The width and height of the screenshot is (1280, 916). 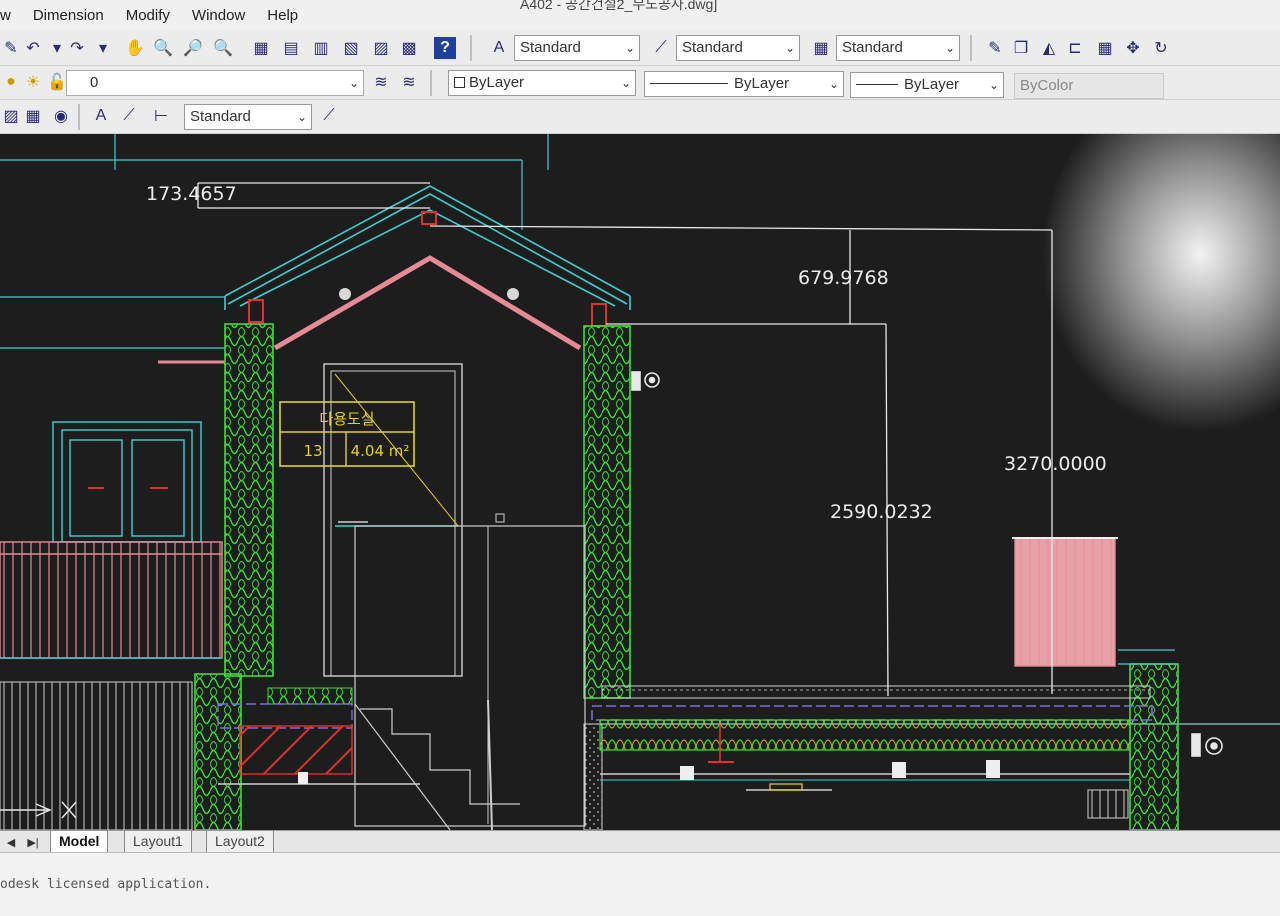 What do you see at coordinates (79, 842) in the screenshot?
I see `tab-model: Model` at bounding box center [79, 842].